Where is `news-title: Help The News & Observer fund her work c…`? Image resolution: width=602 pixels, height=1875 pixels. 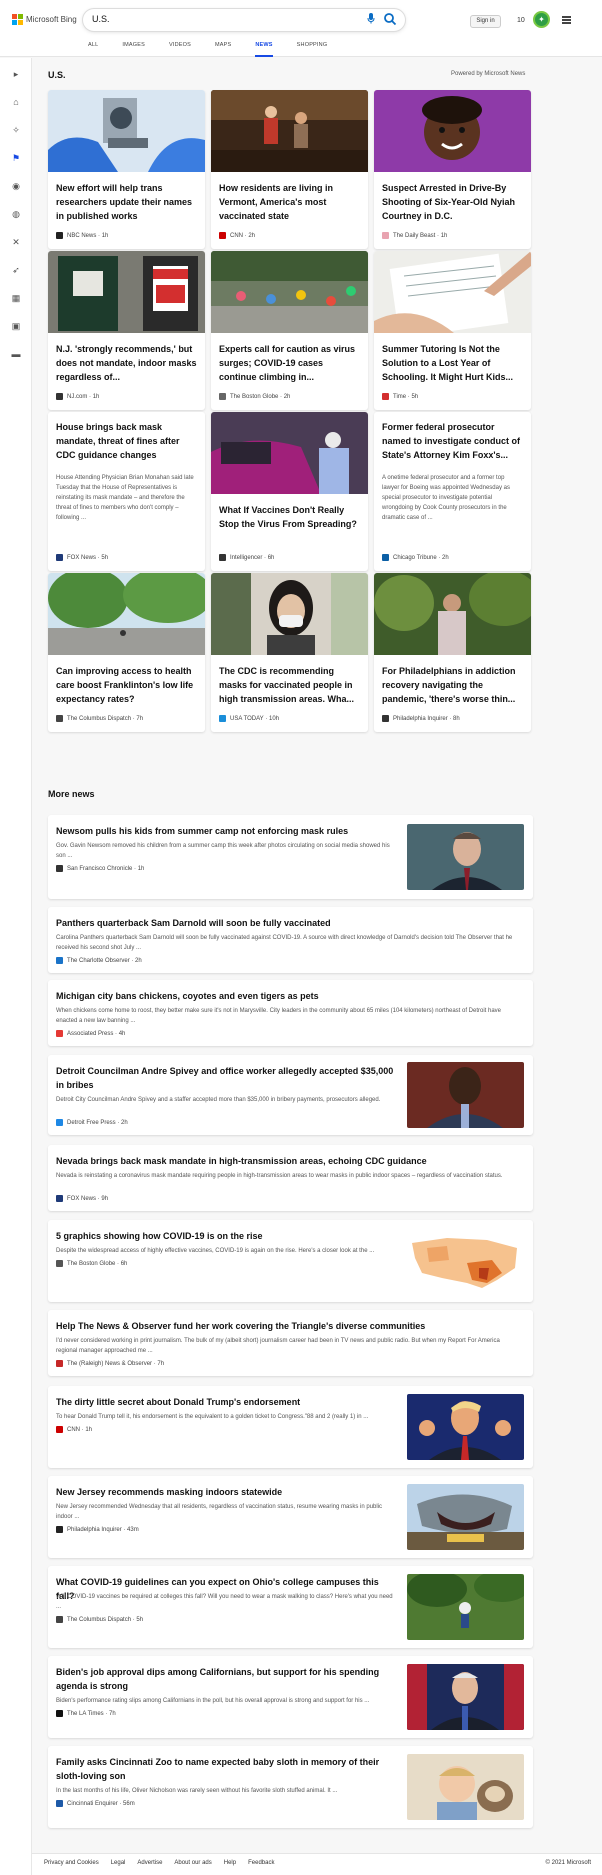 news-title: Help The News & Observer fund her work c… is located at coordinates (288, 1326).